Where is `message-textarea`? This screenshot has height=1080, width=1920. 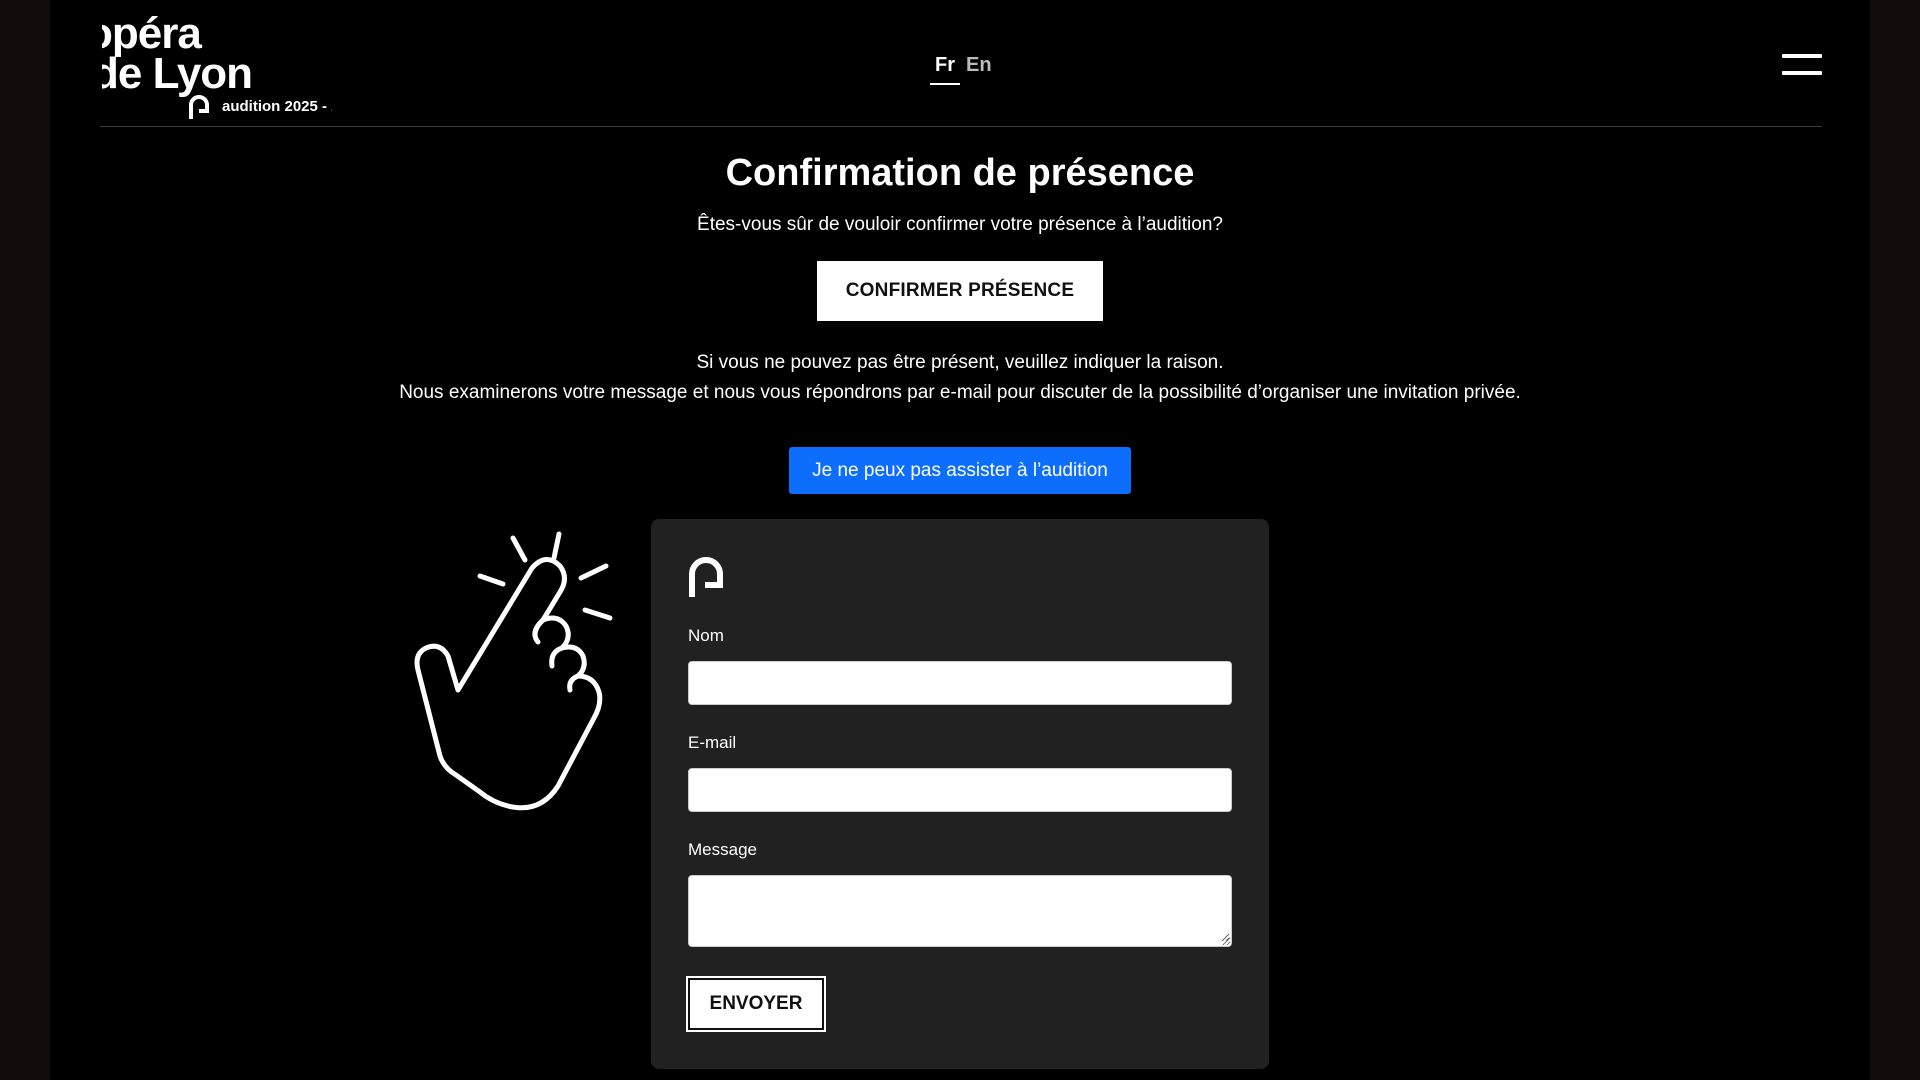
message-textarea is located at coordinates (960, 911).